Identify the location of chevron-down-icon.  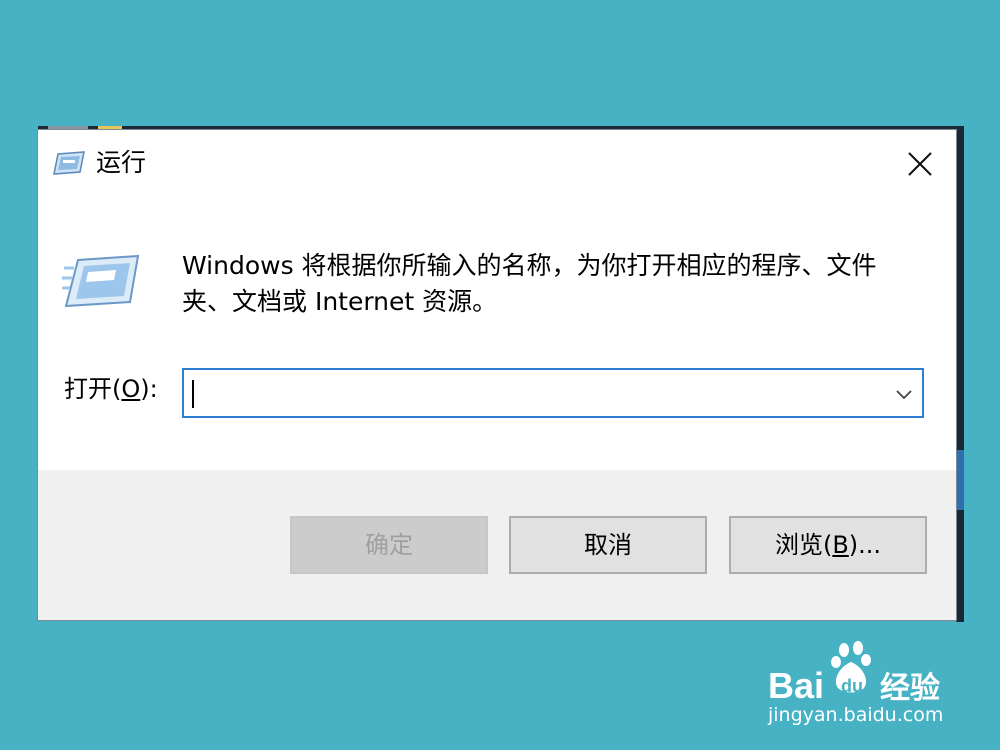
(904, 394).